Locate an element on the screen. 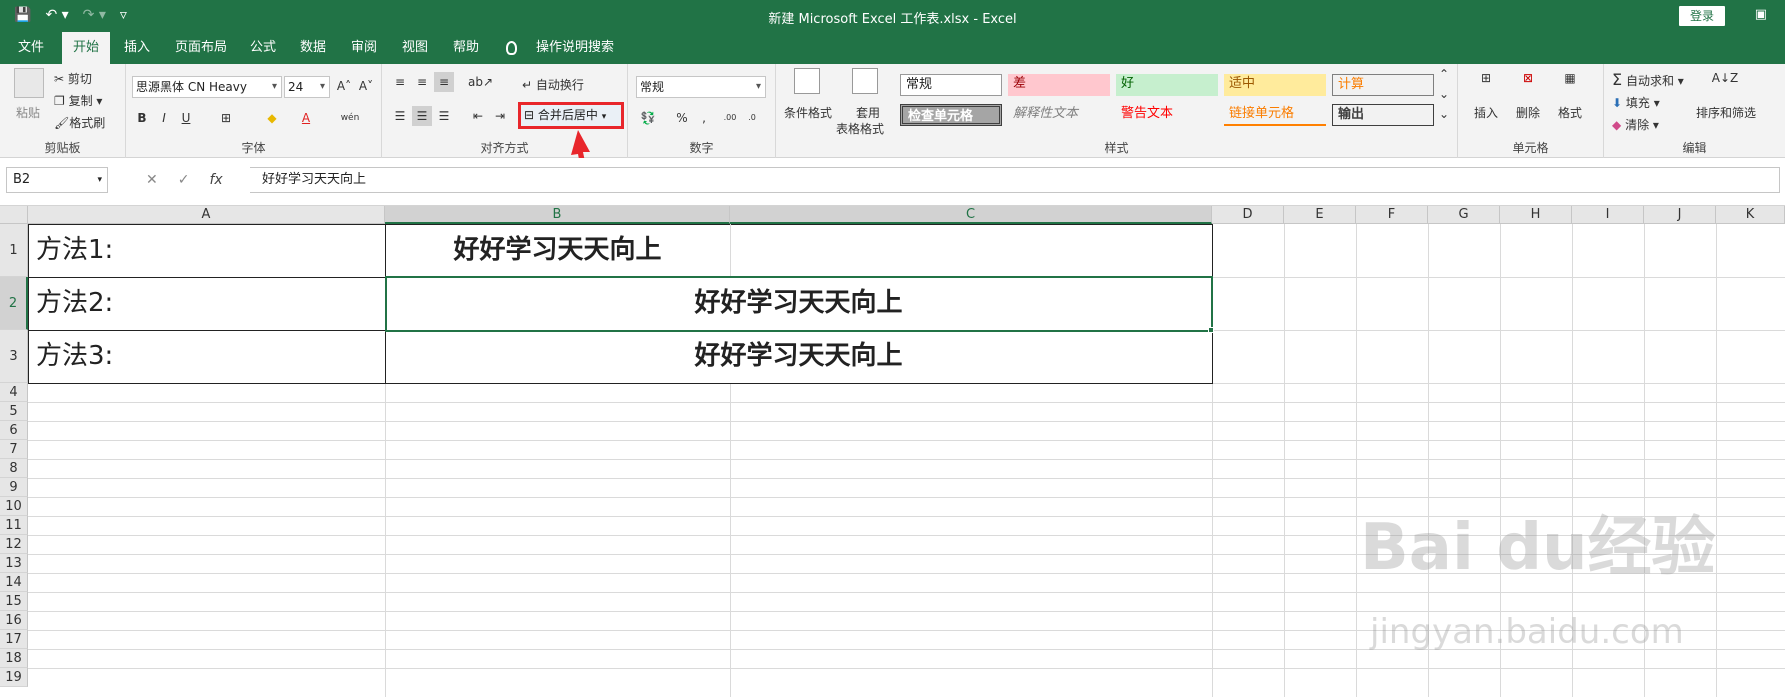 The image size is (1785, 697). autosum-button: Σ 自动求和 ▾ is located at coordinates (1648, 79).